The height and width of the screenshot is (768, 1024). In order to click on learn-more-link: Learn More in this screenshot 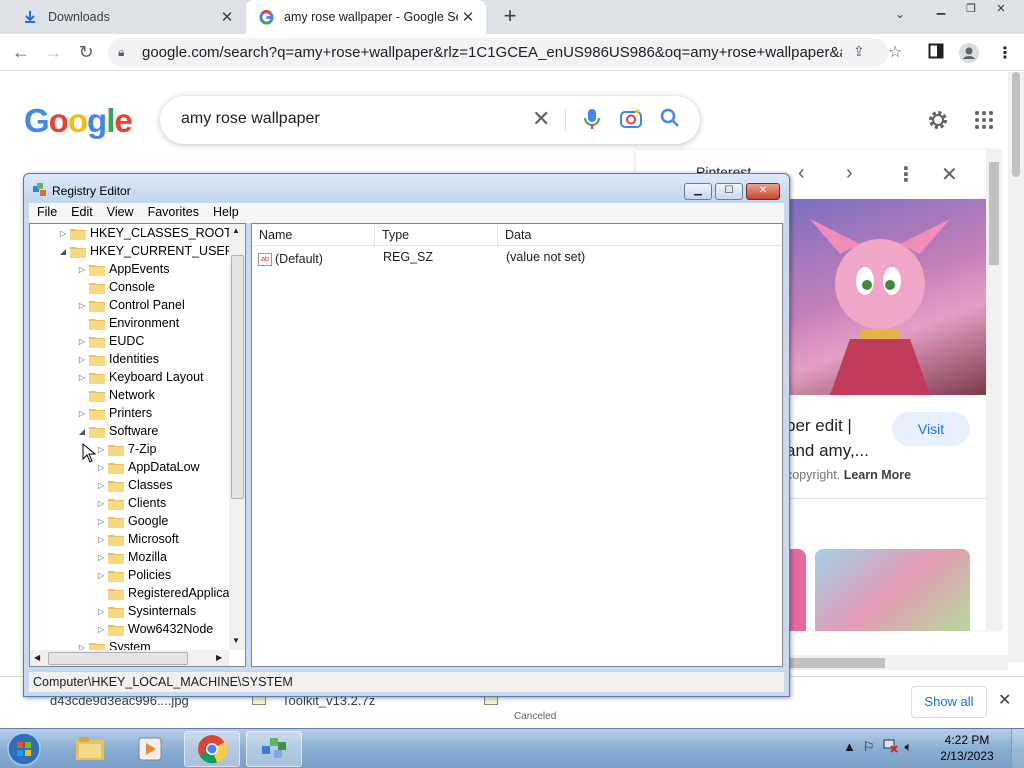, I will do `click(877, 475)`.